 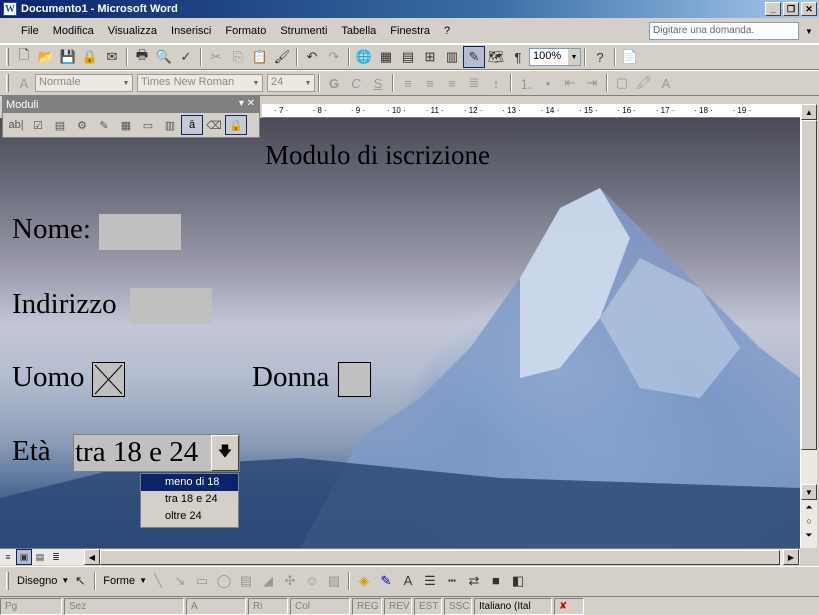 I want to click on prev-page-icon: ⏶, so click(x=809, y=507).